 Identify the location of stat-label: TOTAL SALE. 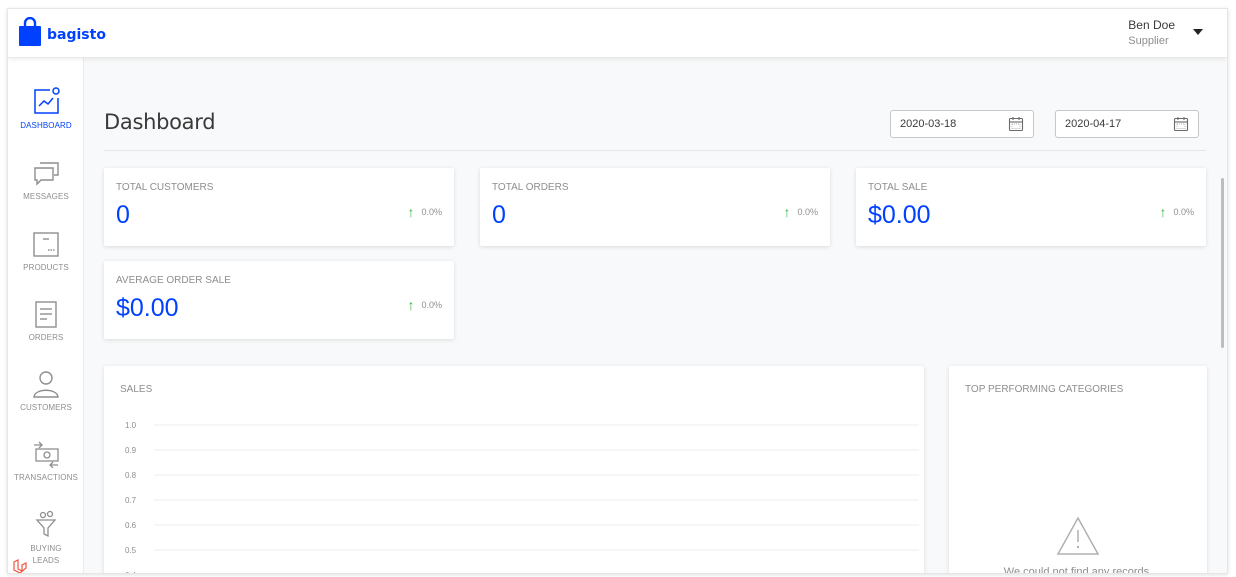
(898, 187).